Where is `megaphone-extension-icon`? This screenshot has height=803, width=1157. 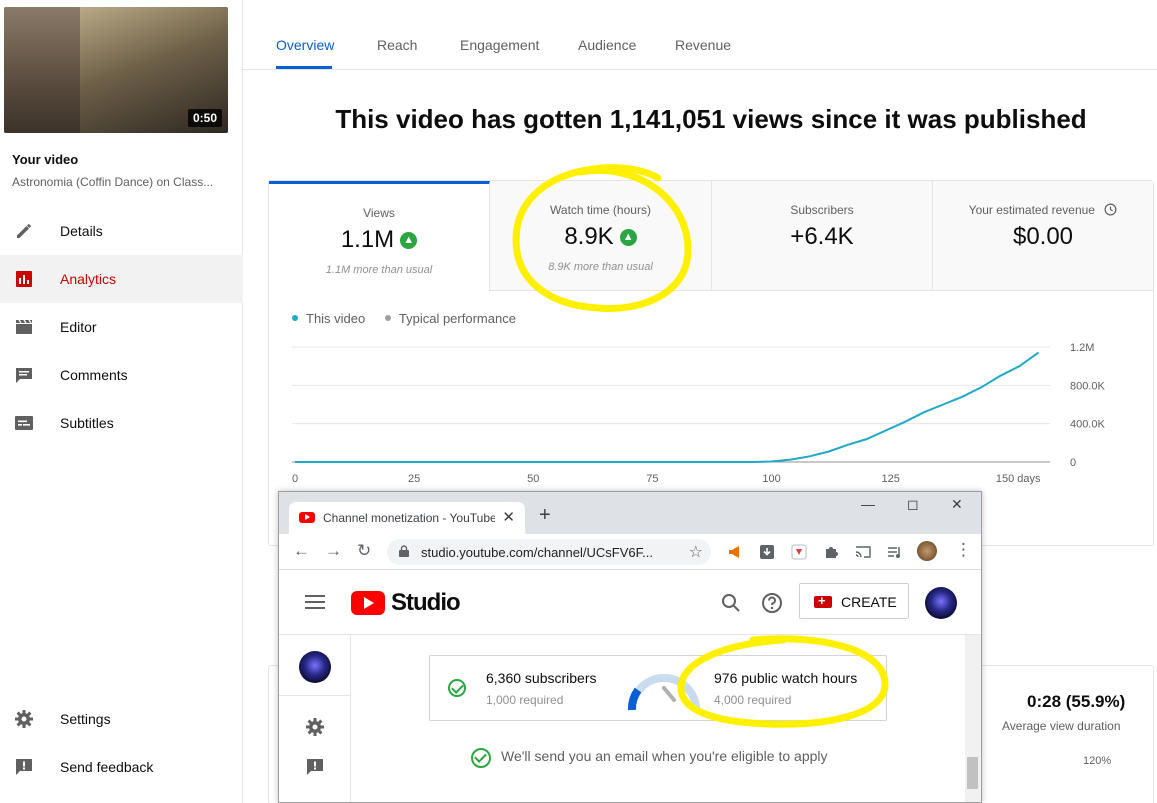 megaphone-extension-icon is located at coordinates (735, 552).